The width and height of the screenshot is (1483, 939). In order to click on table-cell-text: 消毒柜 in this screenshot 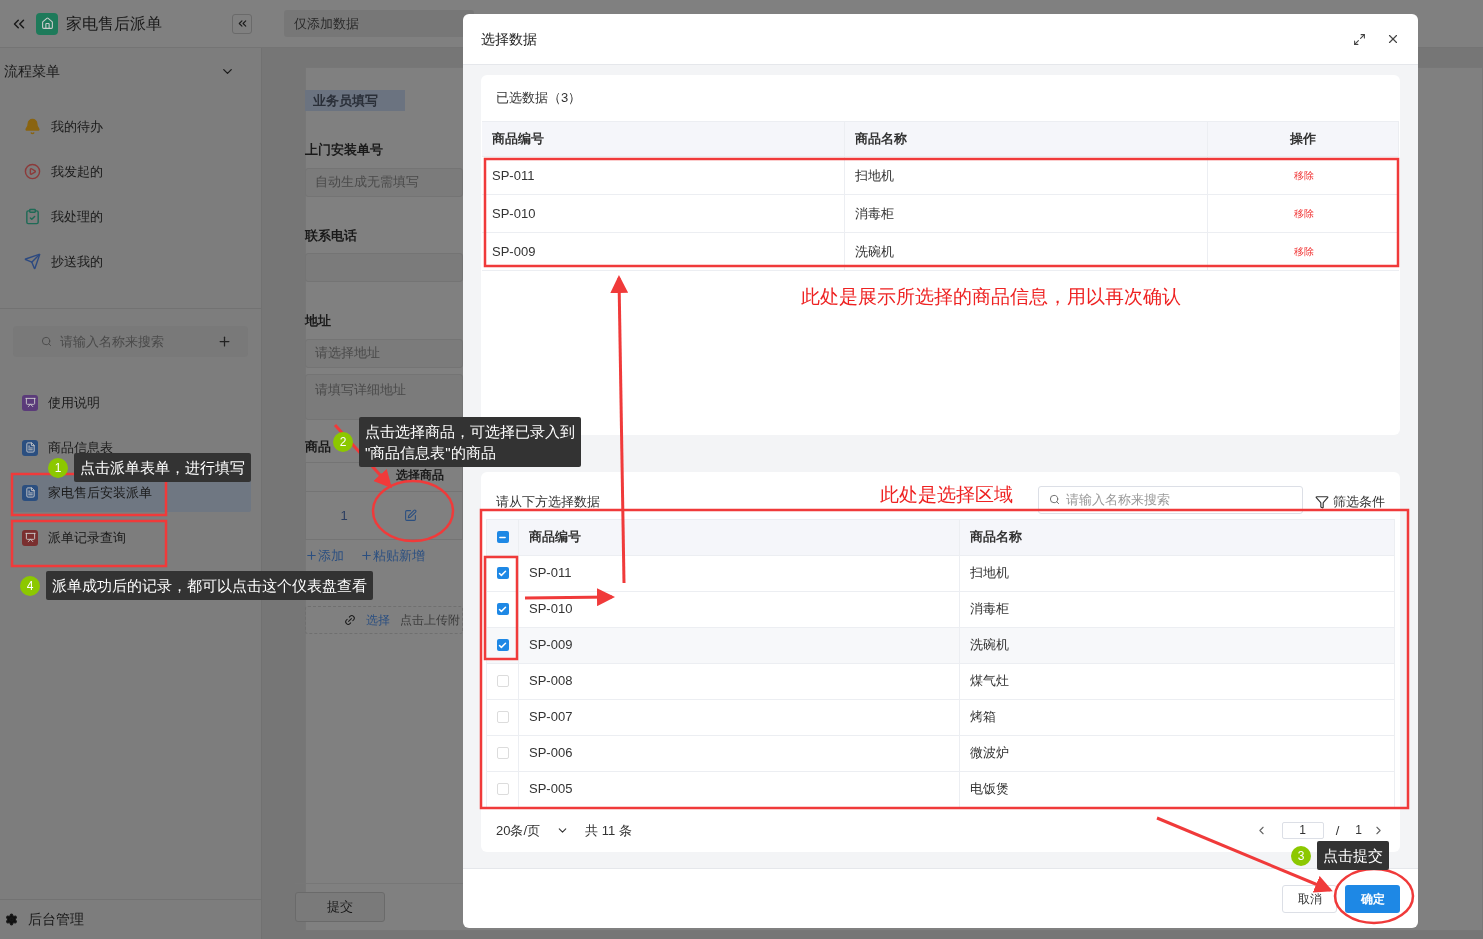, I will do `click(989, 609)`.